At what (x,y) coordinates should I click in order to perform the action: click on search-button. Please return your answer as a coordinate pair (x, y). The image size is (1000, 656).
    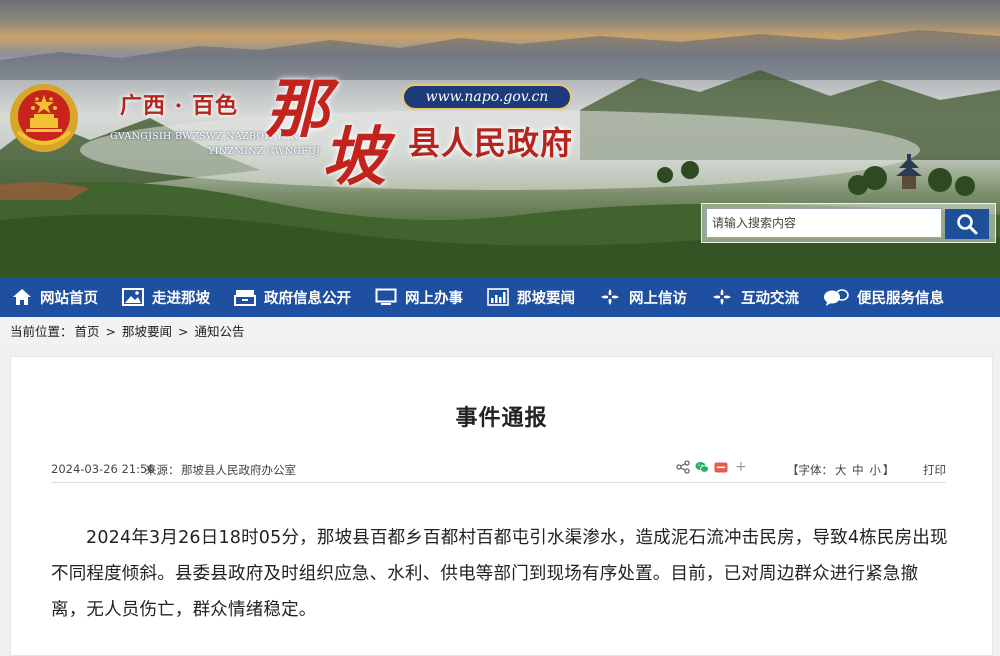
    Looking at the image, I should click on (967, 224).